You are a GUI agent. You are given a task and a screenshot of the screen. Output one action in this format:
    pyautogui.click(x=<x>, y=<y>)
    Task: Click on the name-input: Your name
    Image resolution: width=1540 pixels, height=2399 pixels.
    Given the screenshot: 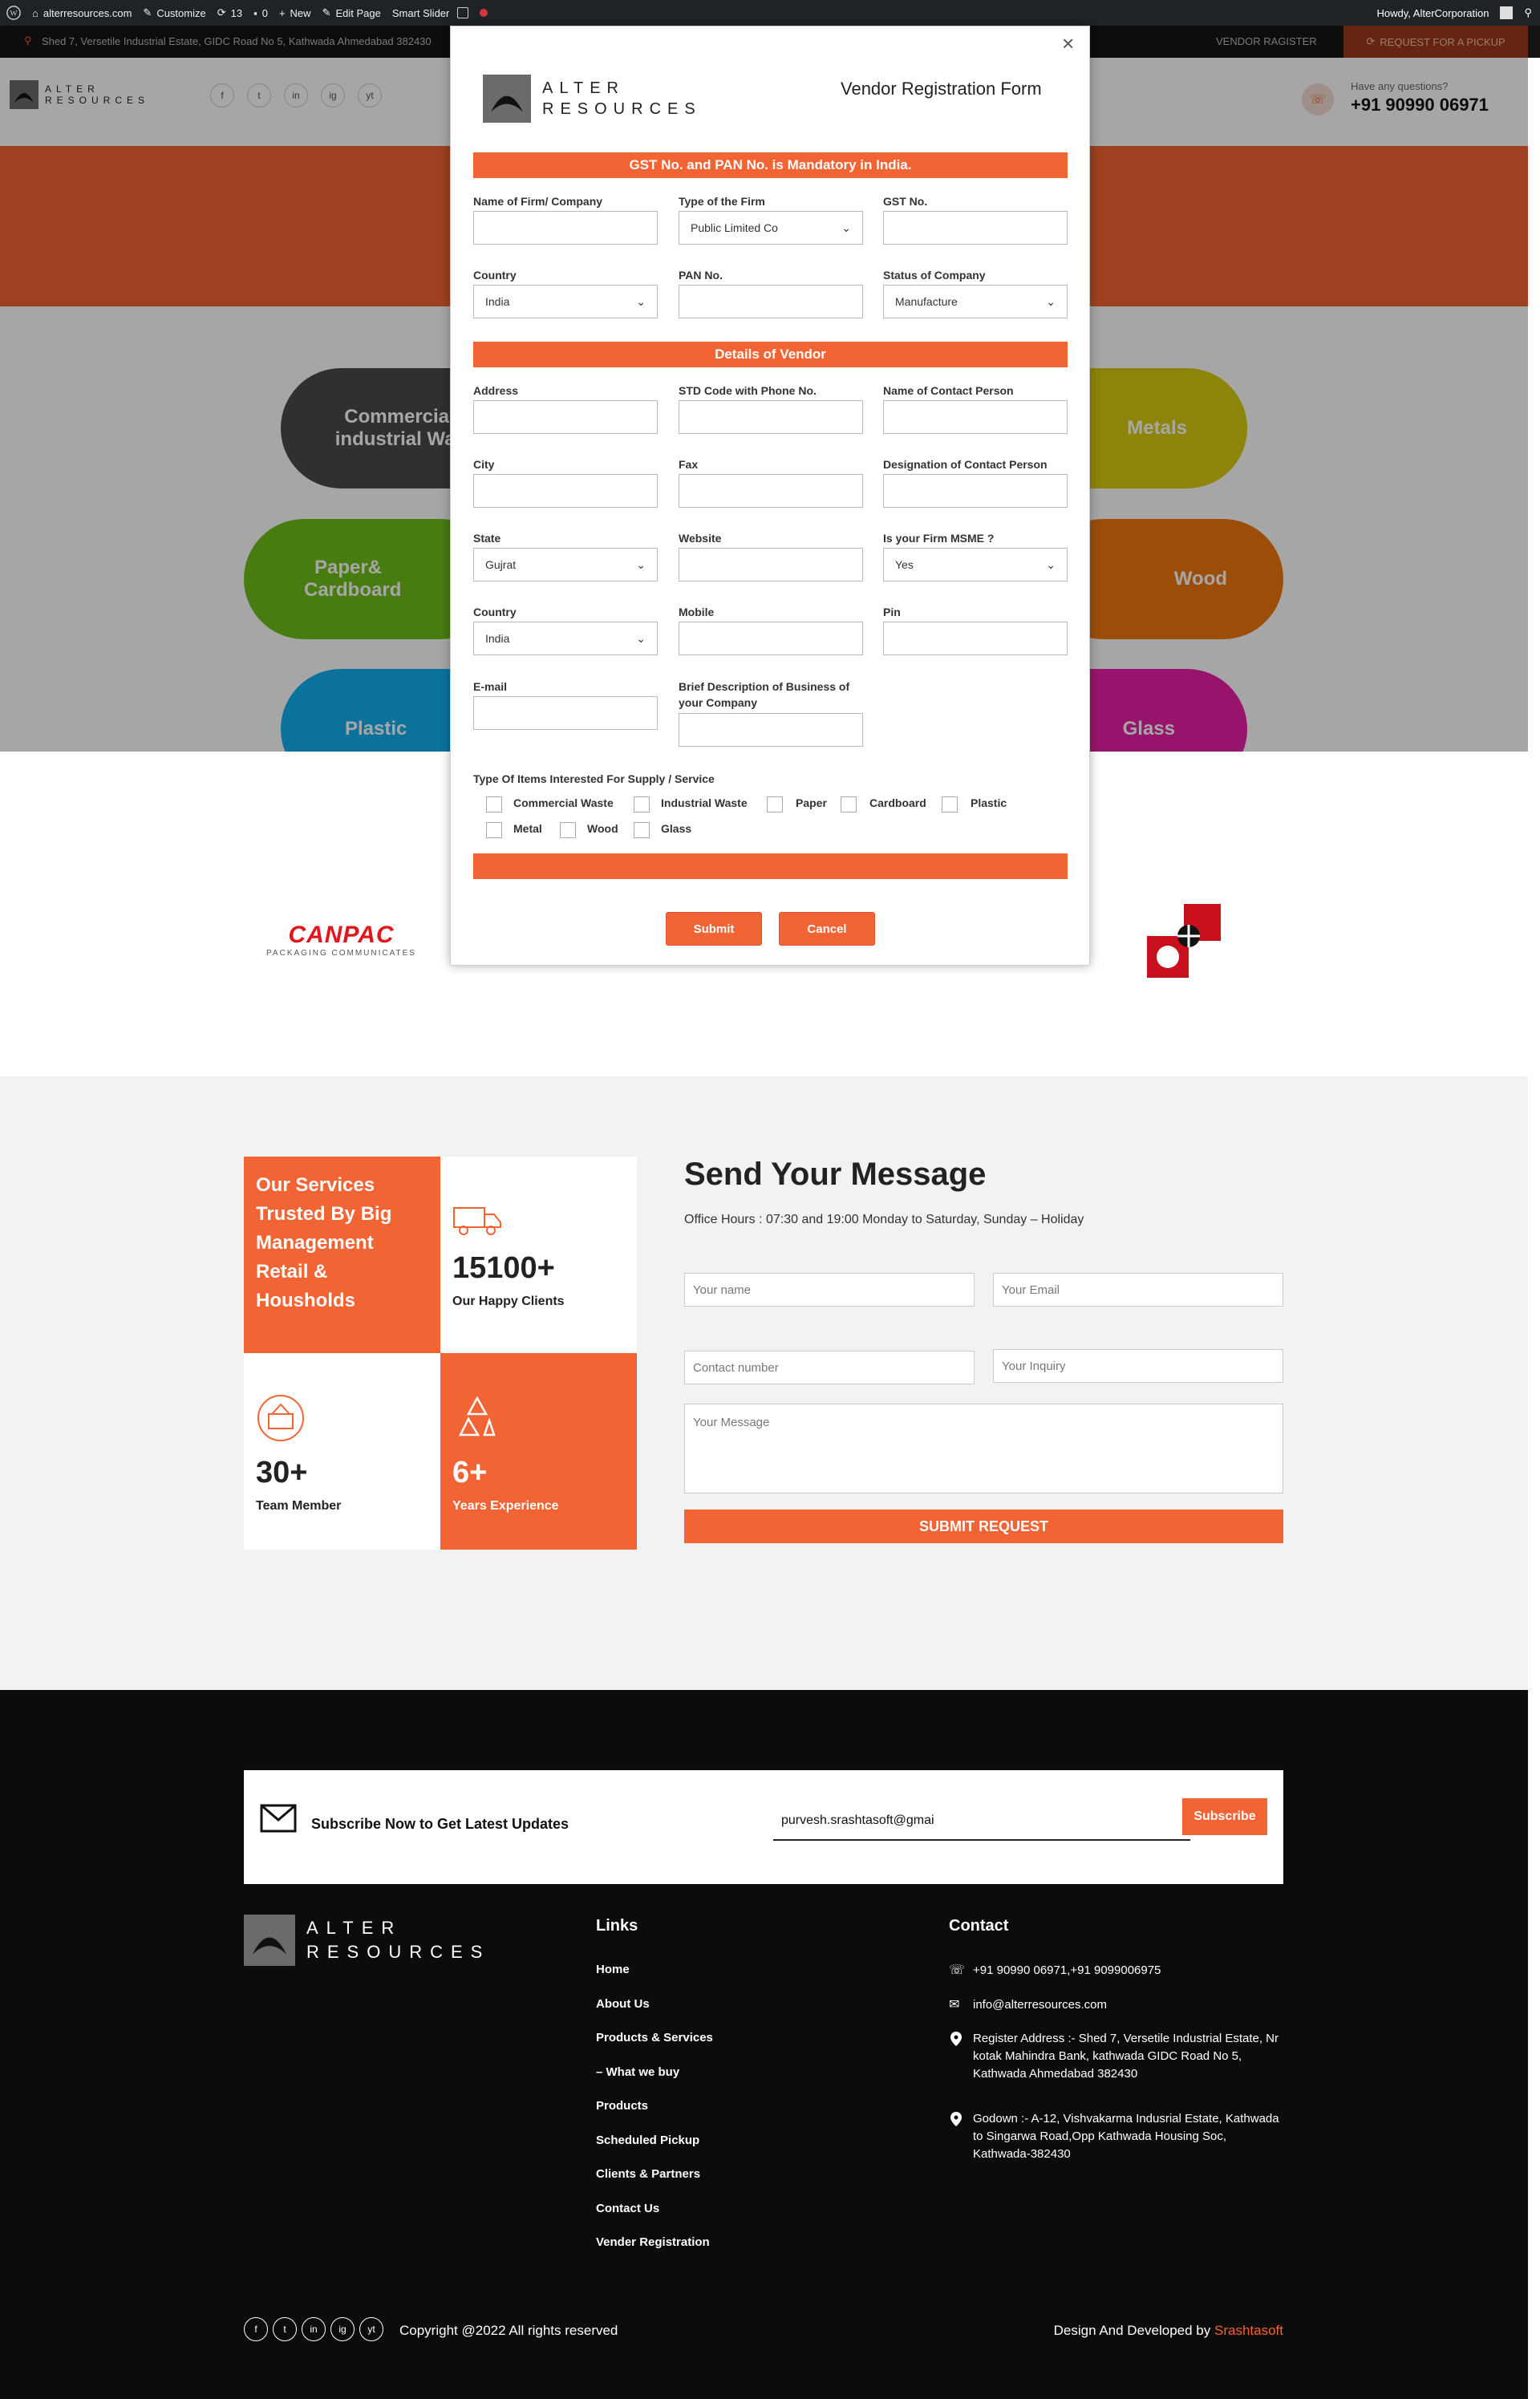 What is the action you would take?
    pyautogui.click(x=830, y=1290)
    